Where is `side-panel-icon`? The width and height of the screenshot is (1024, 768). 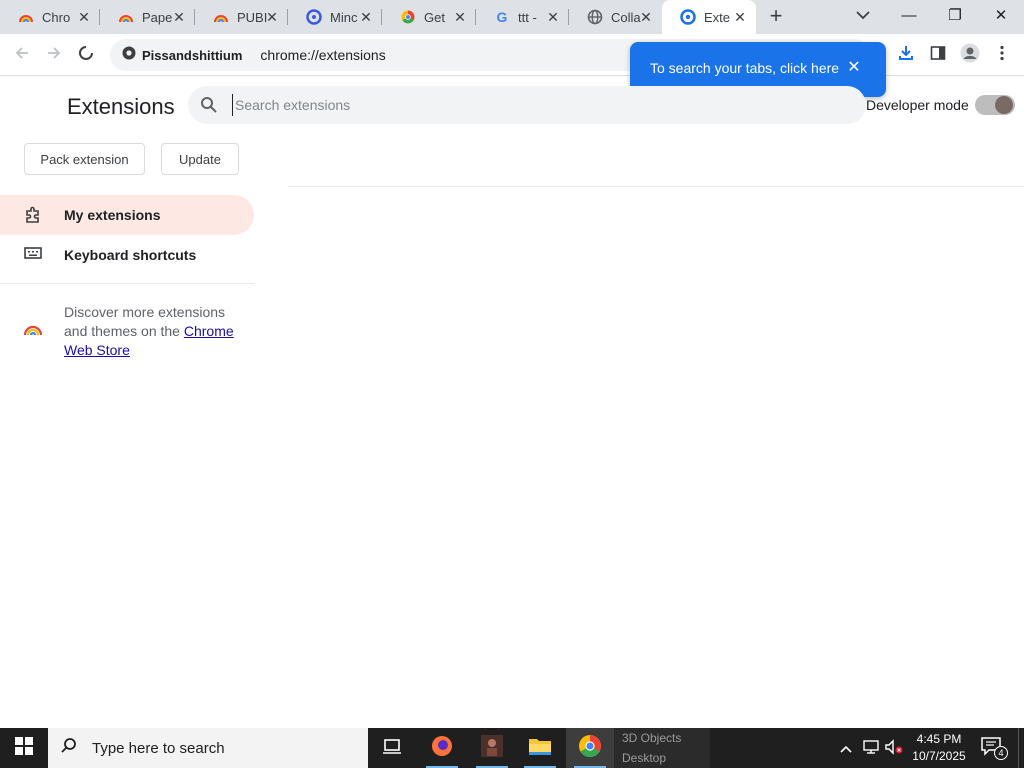
side-panel-icon is located at coordinates (938, 55).